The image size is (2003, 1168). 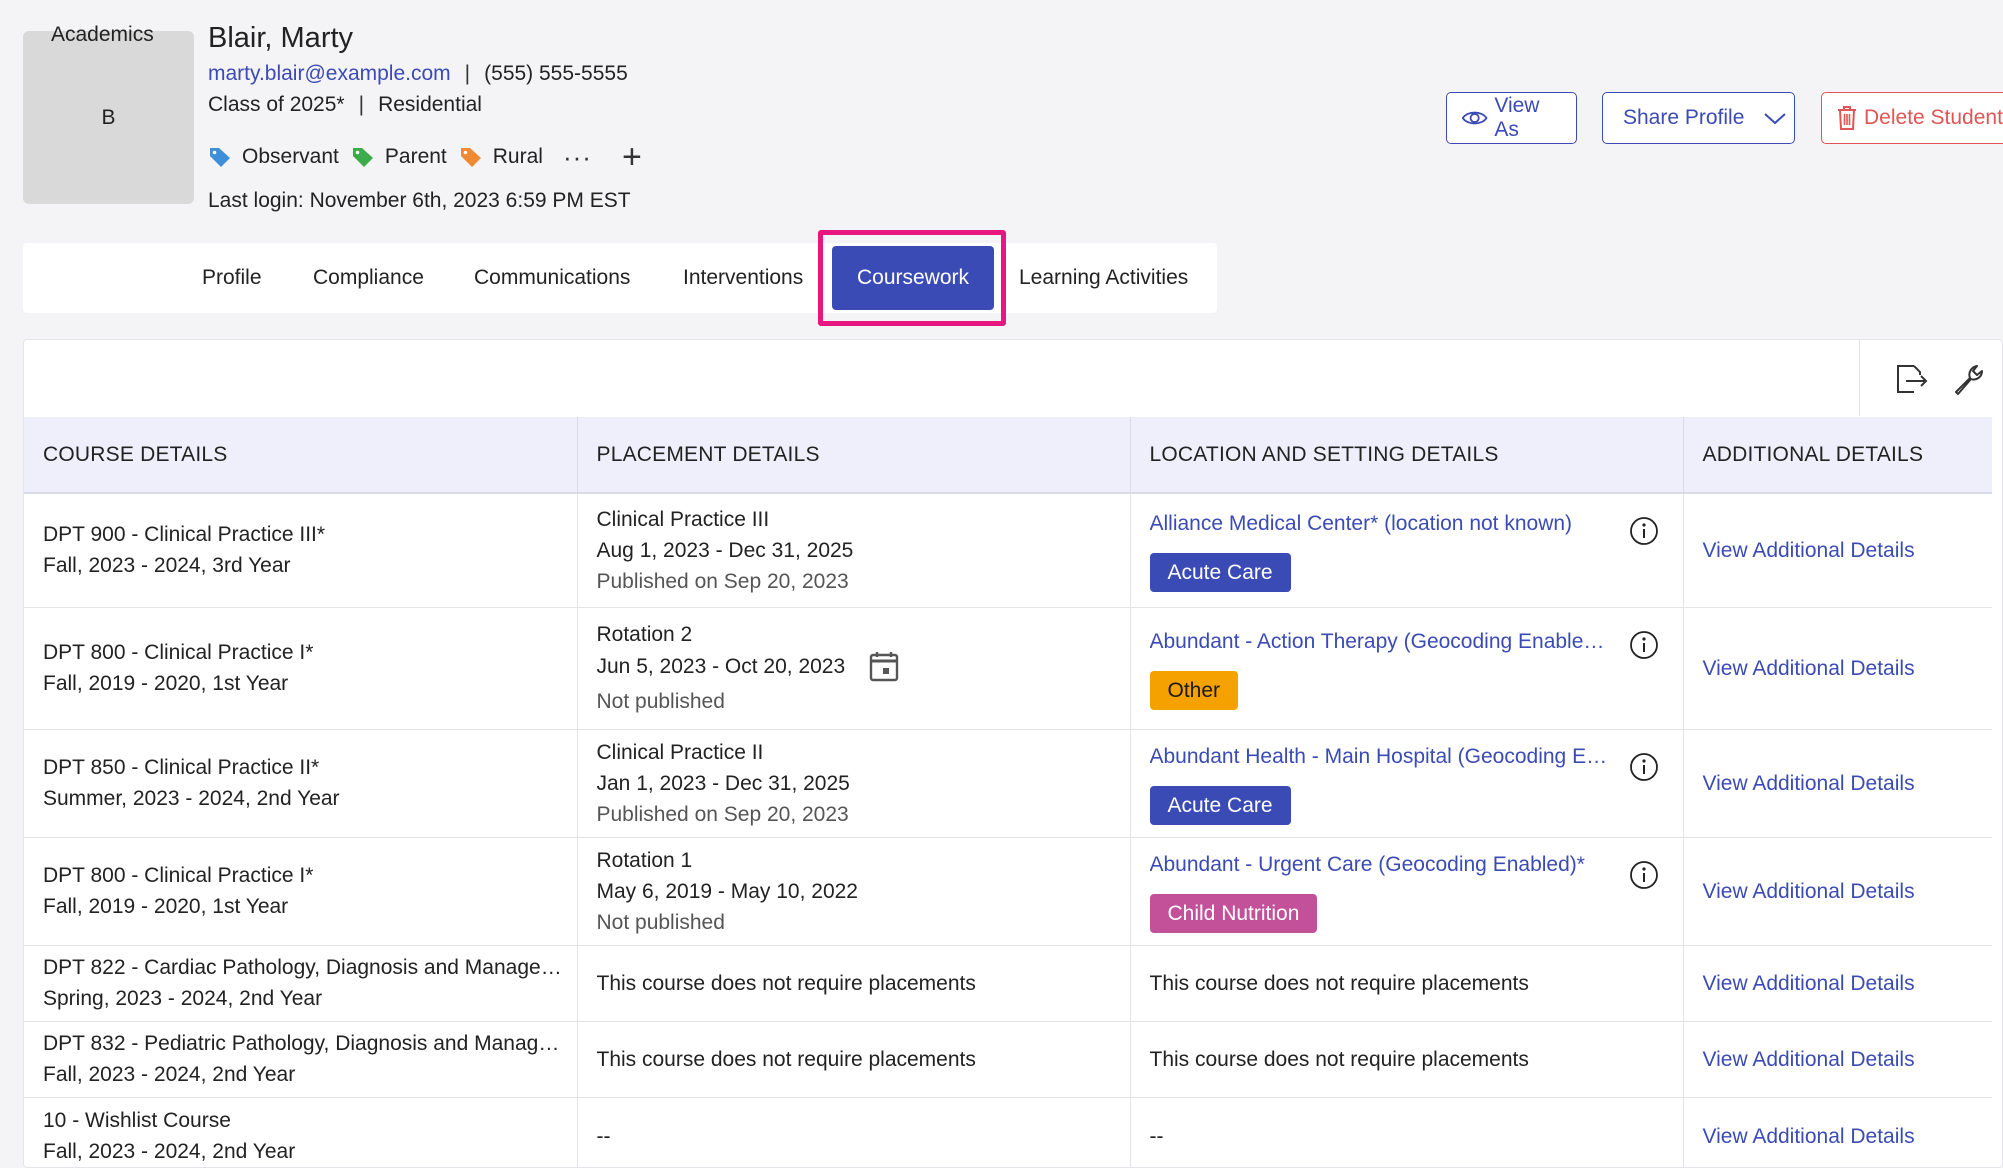 I want to click on location-cell: --, so click(x=1407, y=1132).